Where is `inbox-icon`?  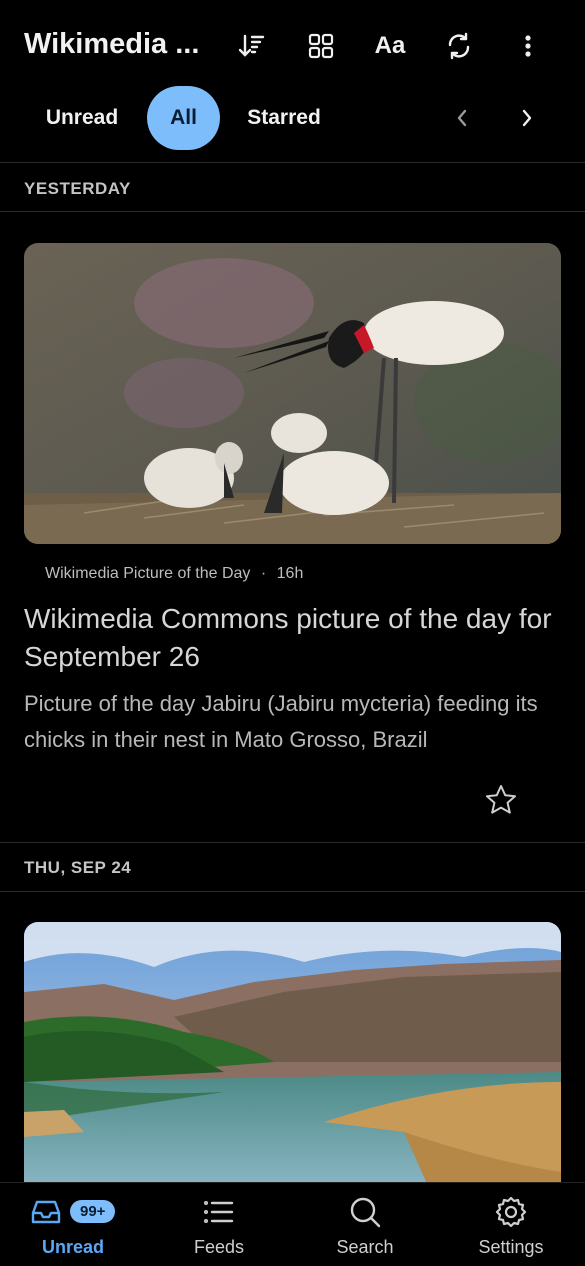 inbox-icon is located at coordinates (46, 1212).